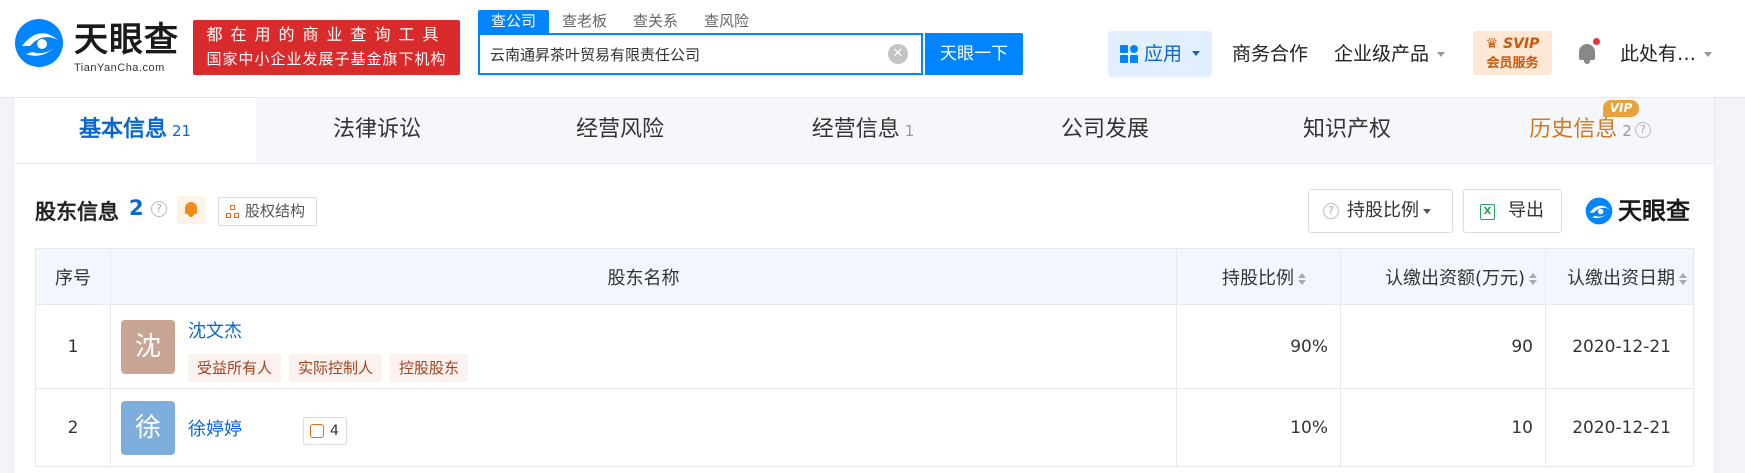  What do you see at coordinates (73, 346) in the screenshot?
I see `row-index: 1` at bounding box center [73, 346].